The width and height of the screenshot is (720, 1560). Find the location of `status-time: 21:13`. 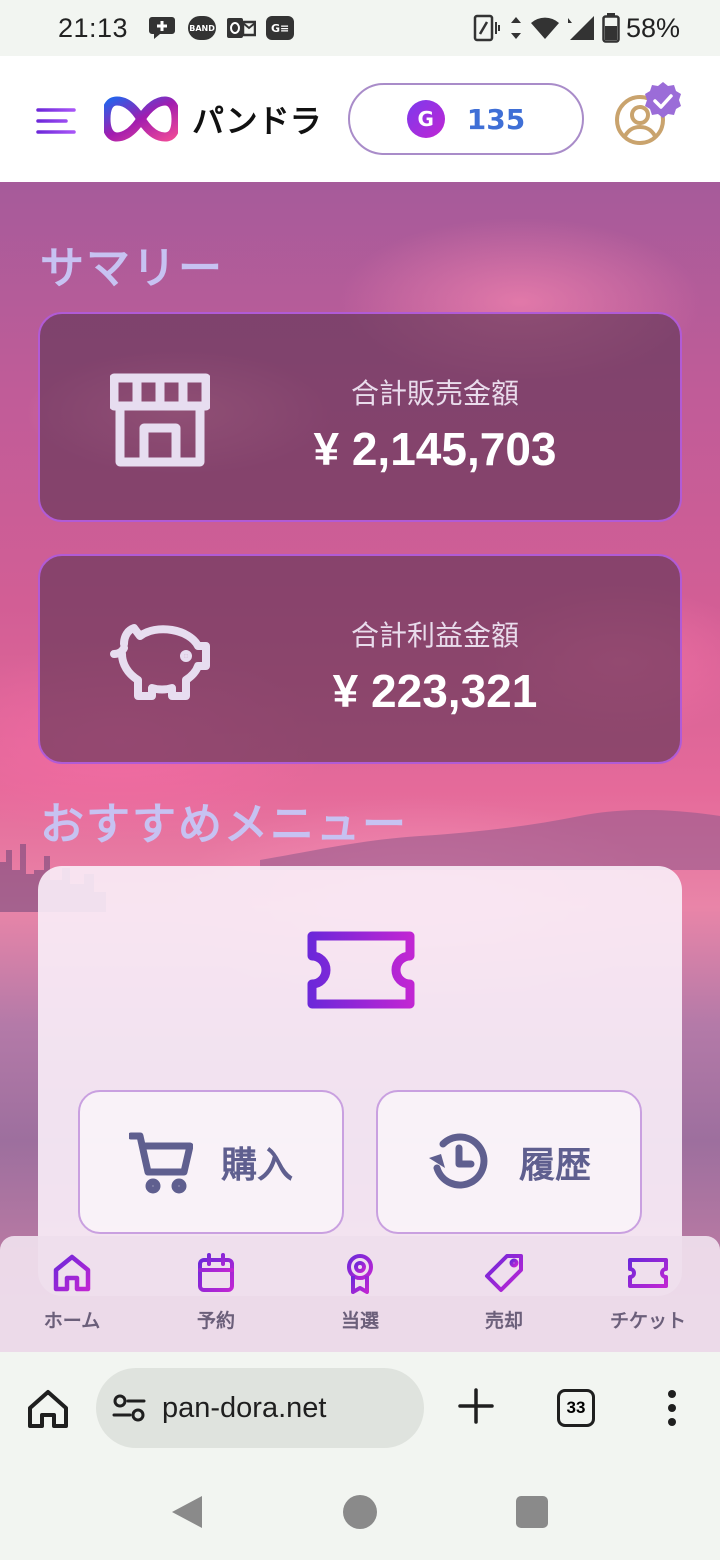

status-time: 21:13 is located at coordinates (93, 27).